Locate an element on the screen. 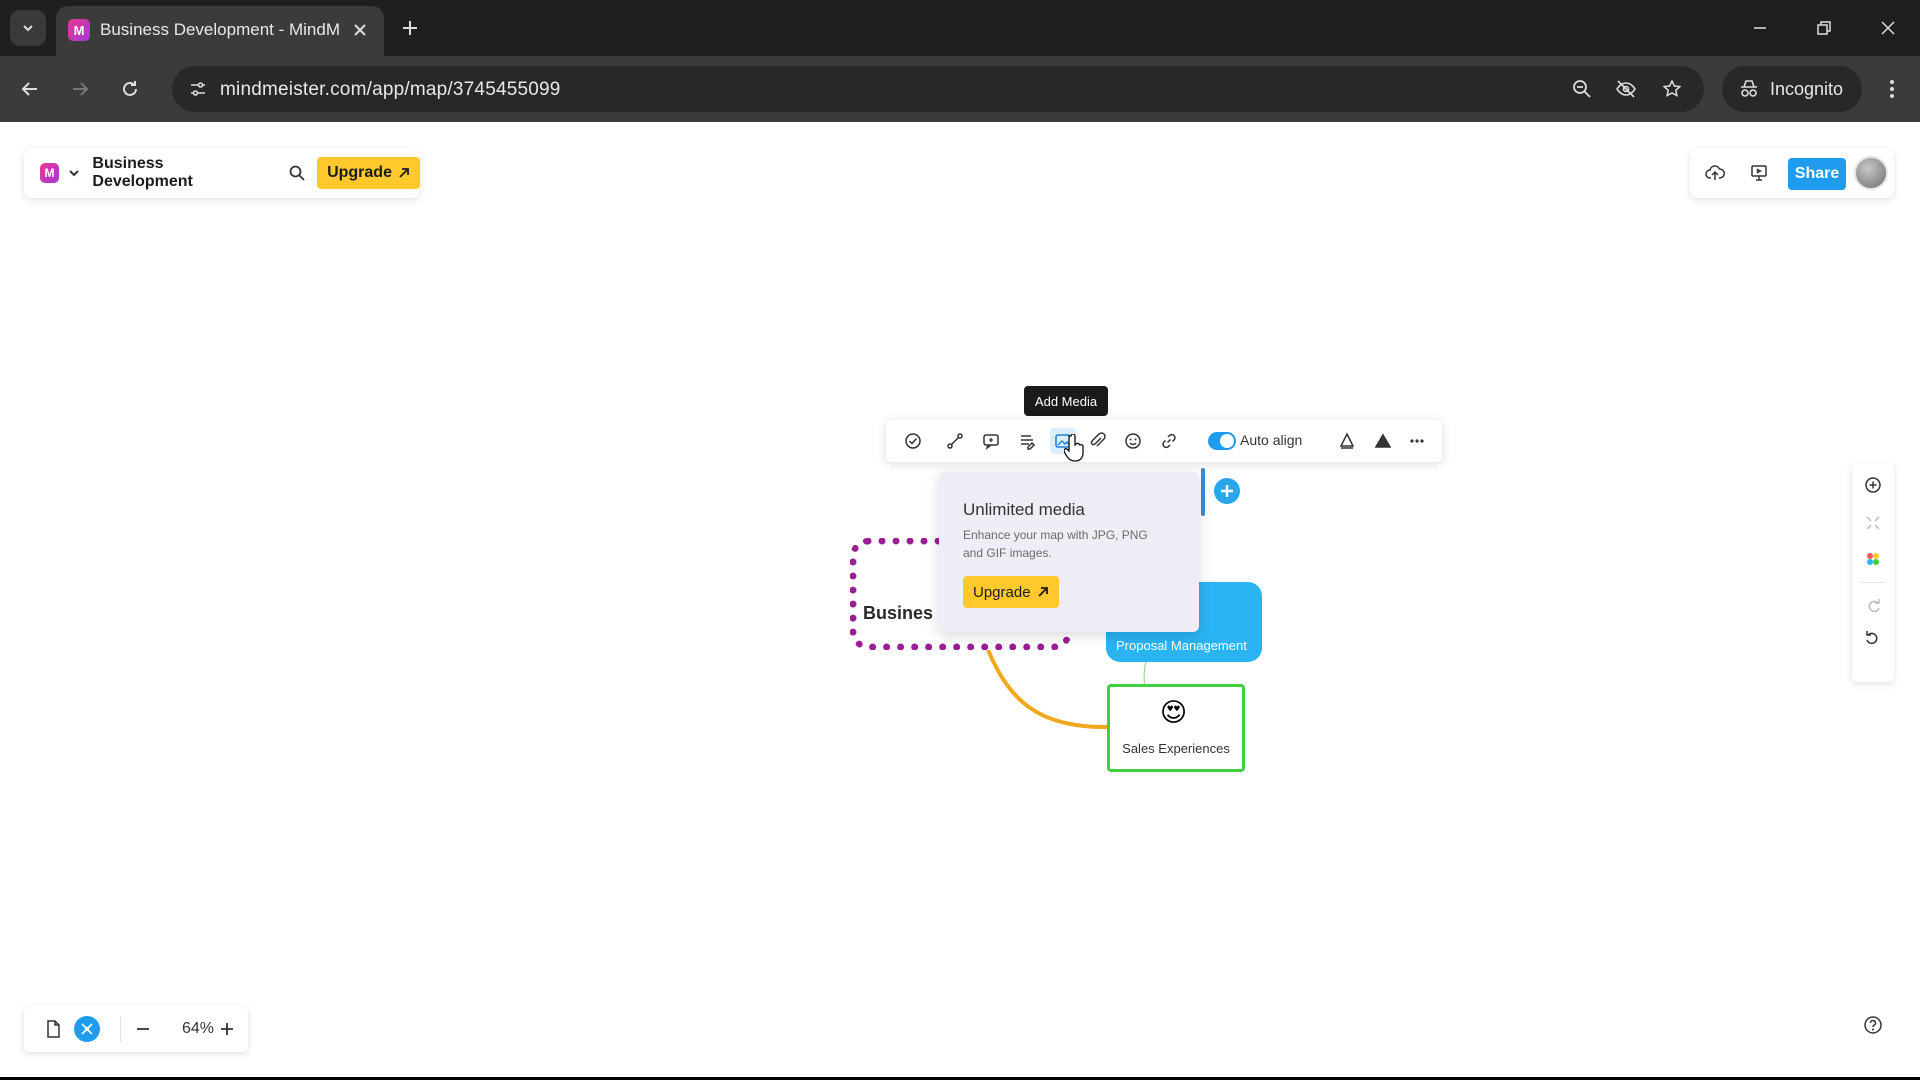 Image resolution: width=1920 pixels, height=1080 pixels. presentation-icon is located at coordinates (1759, 173).